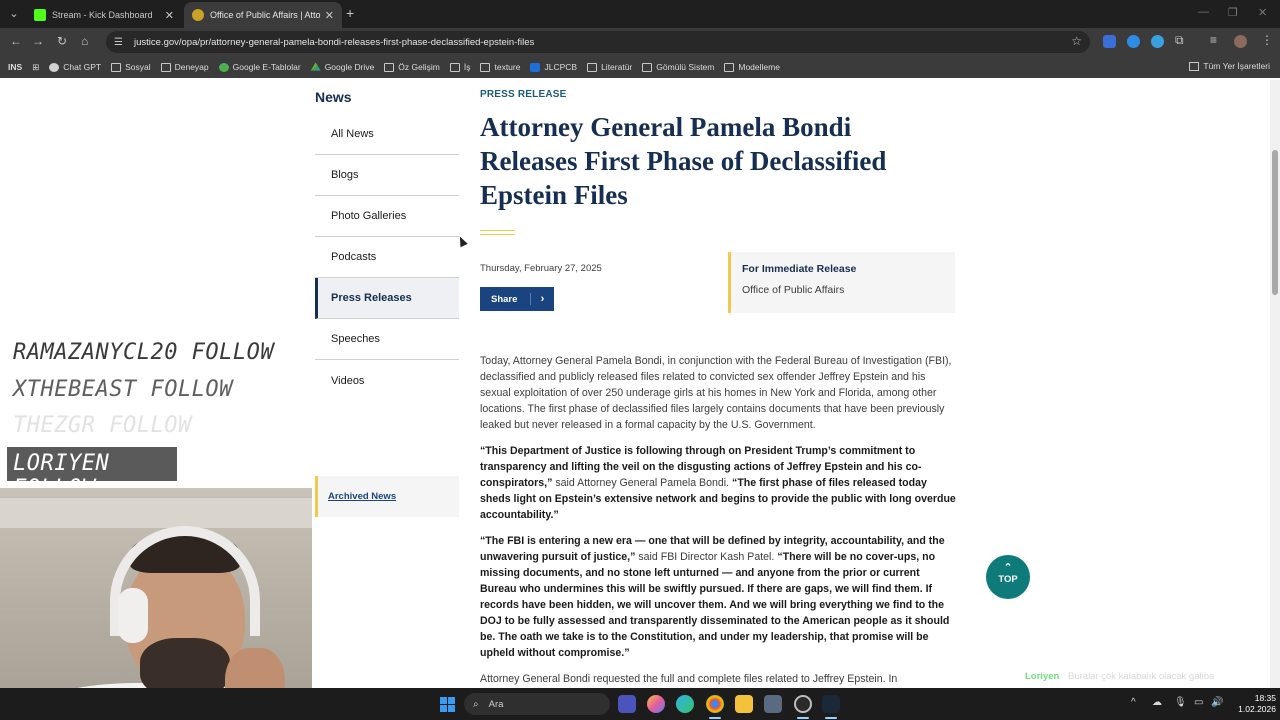 Image resolution: width=1280 pixels, height=720 pixels. What do you see at coordinates (387, 380) in the screenshot?
I see `sidenav-item-videos: Videos` at bounding box center [387, 380].